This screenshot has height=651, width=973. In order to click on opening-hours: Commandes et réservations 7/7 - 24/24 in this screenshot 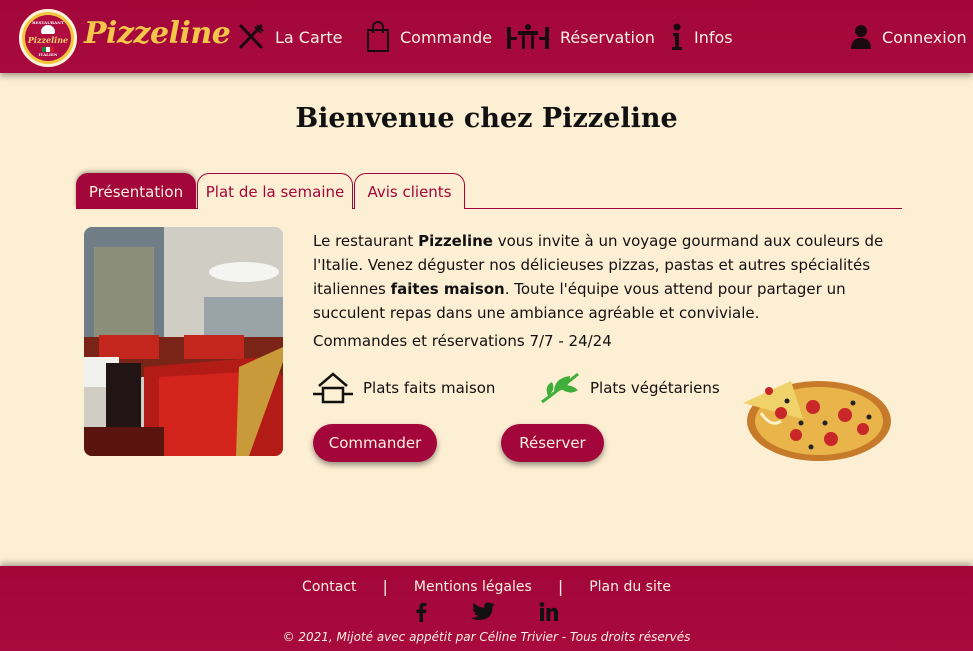, I will do `click(462, 341)`.